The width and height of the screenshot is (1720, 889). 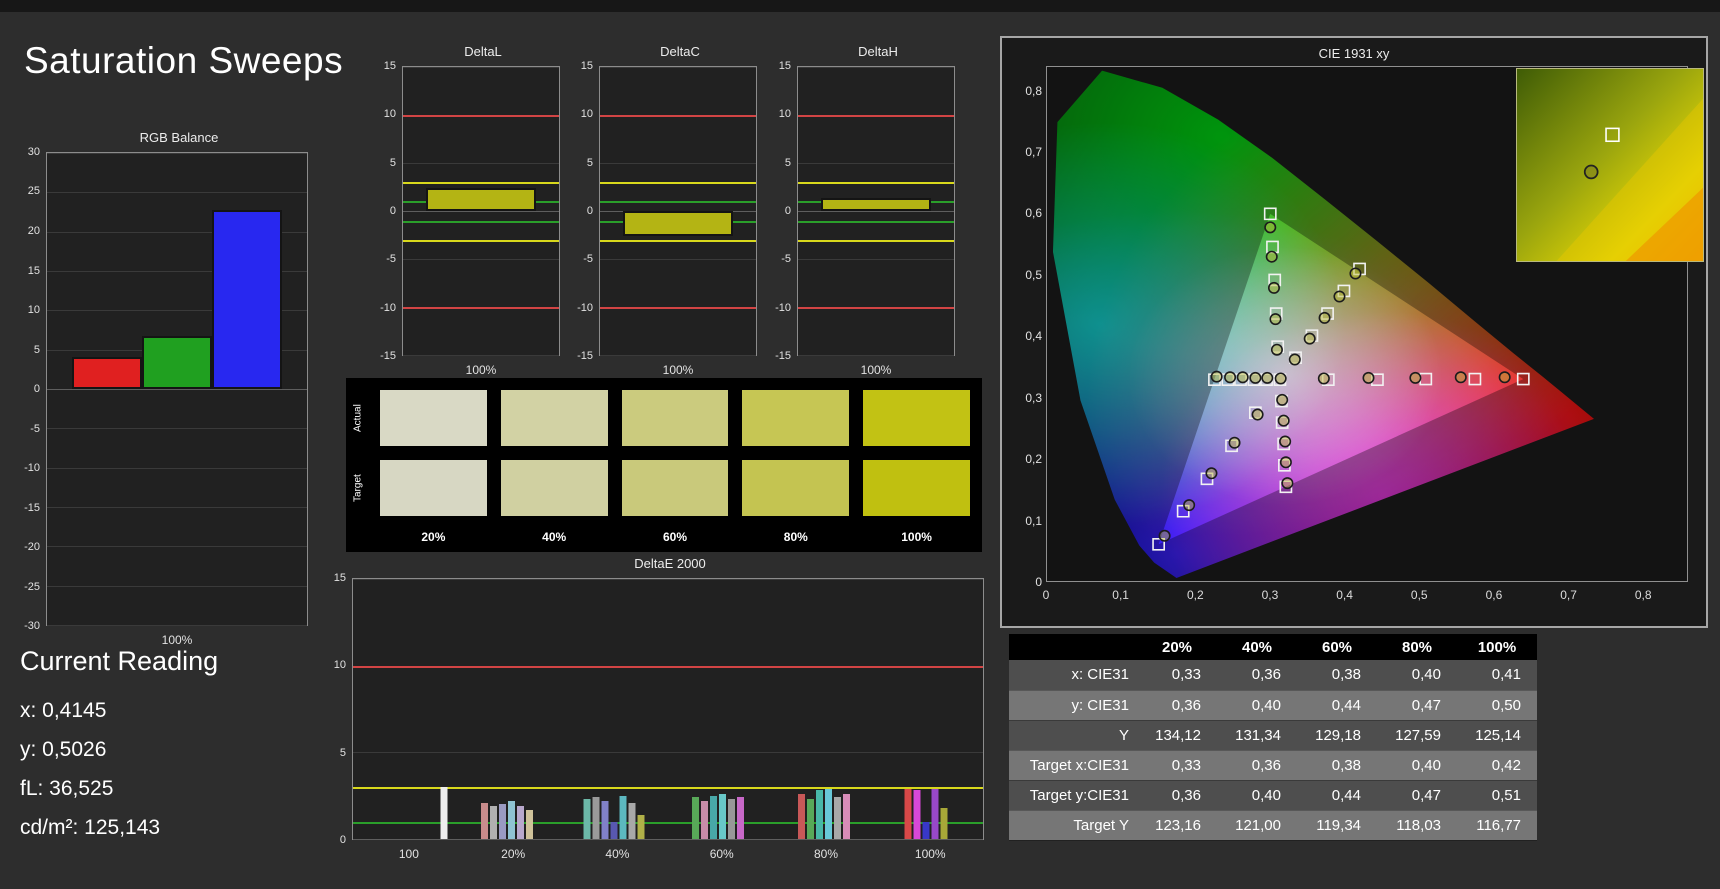 I want to click on current-reading-y: y: 0,5026, so click(x=63, y=749).